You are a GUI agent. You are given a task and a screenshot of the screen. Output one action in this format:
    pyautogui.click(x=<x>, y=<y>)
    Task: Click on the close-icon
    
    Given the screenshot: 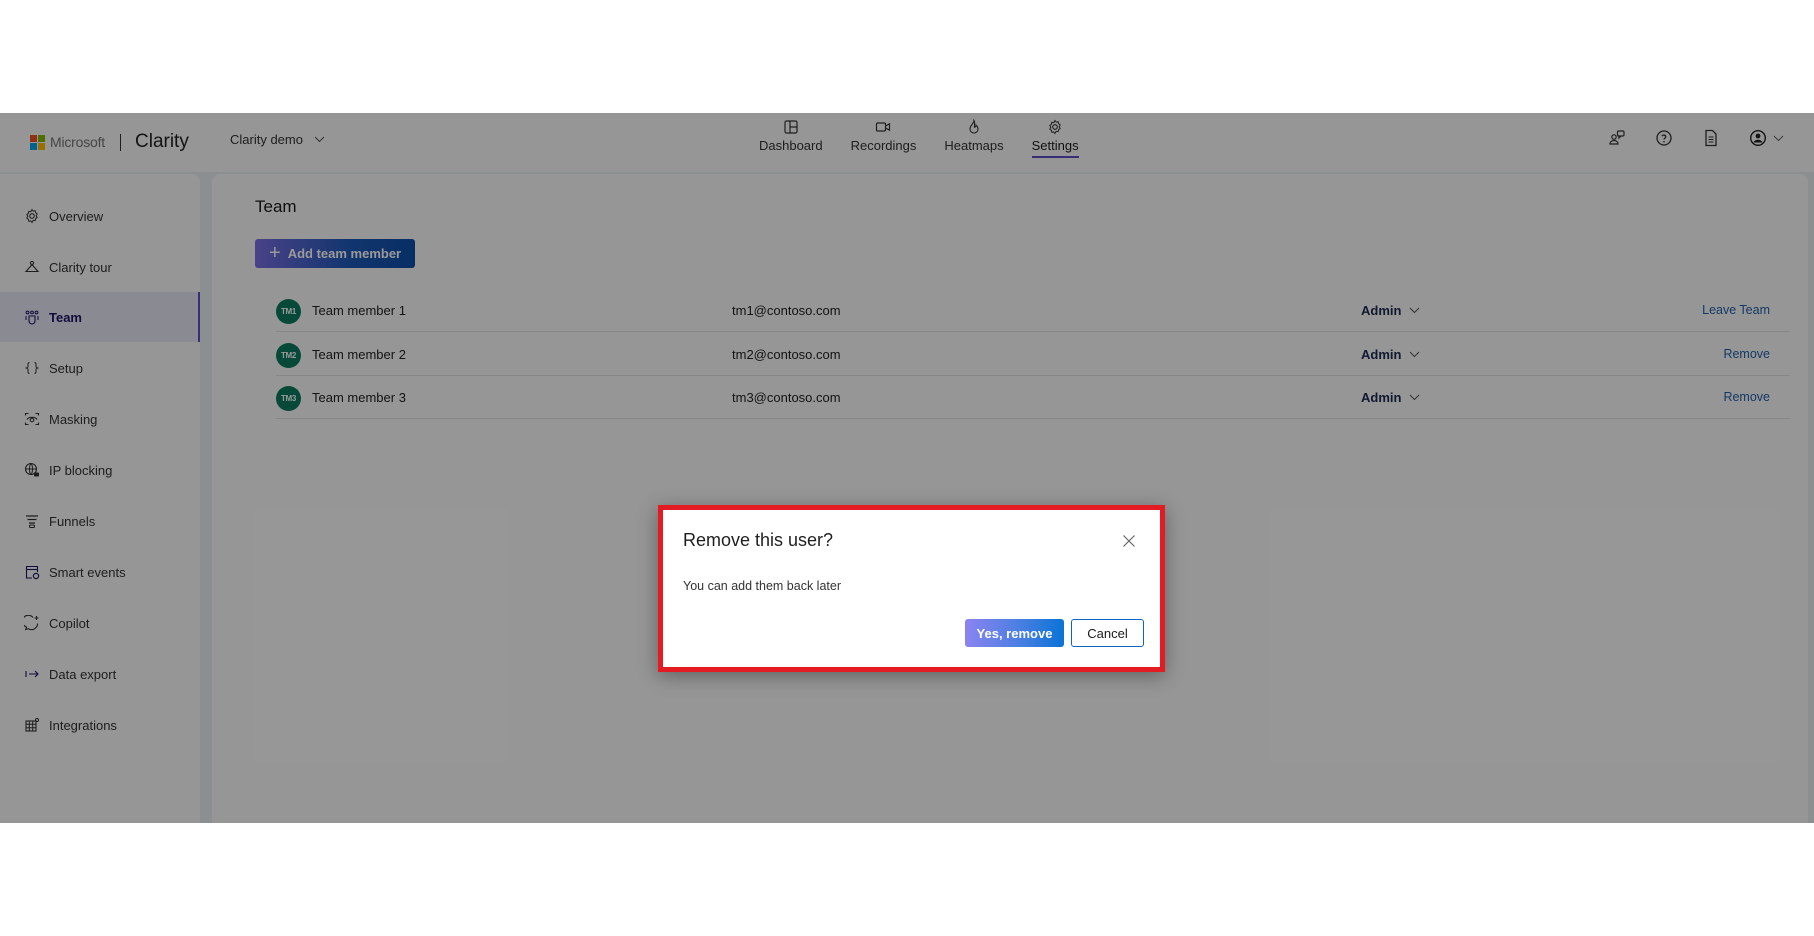 What is the action you would take?
    pyautogui.click(x=1129, y=541)
    